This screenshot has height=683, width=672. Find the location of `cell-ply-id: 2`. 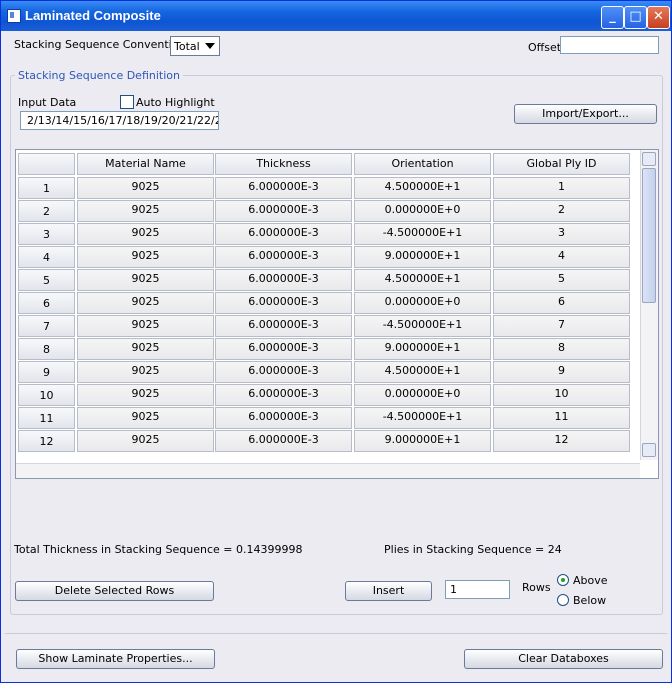

cell-ply-id: 2 is located at coordinates (561, 211).